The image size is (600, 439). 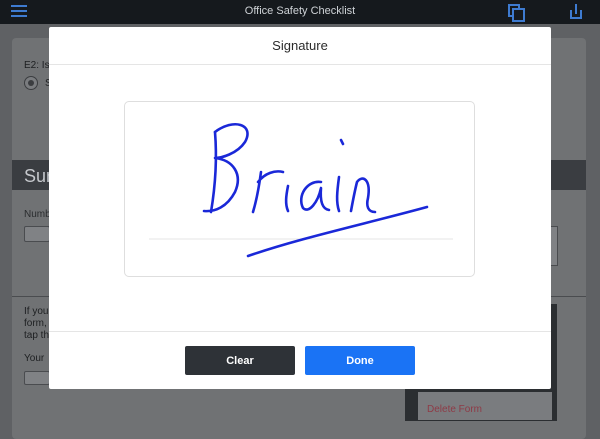 What do you see at coordinates (34, 358) in the screenshot?
I see `your-label: Your` at bounding box center [34, 358].